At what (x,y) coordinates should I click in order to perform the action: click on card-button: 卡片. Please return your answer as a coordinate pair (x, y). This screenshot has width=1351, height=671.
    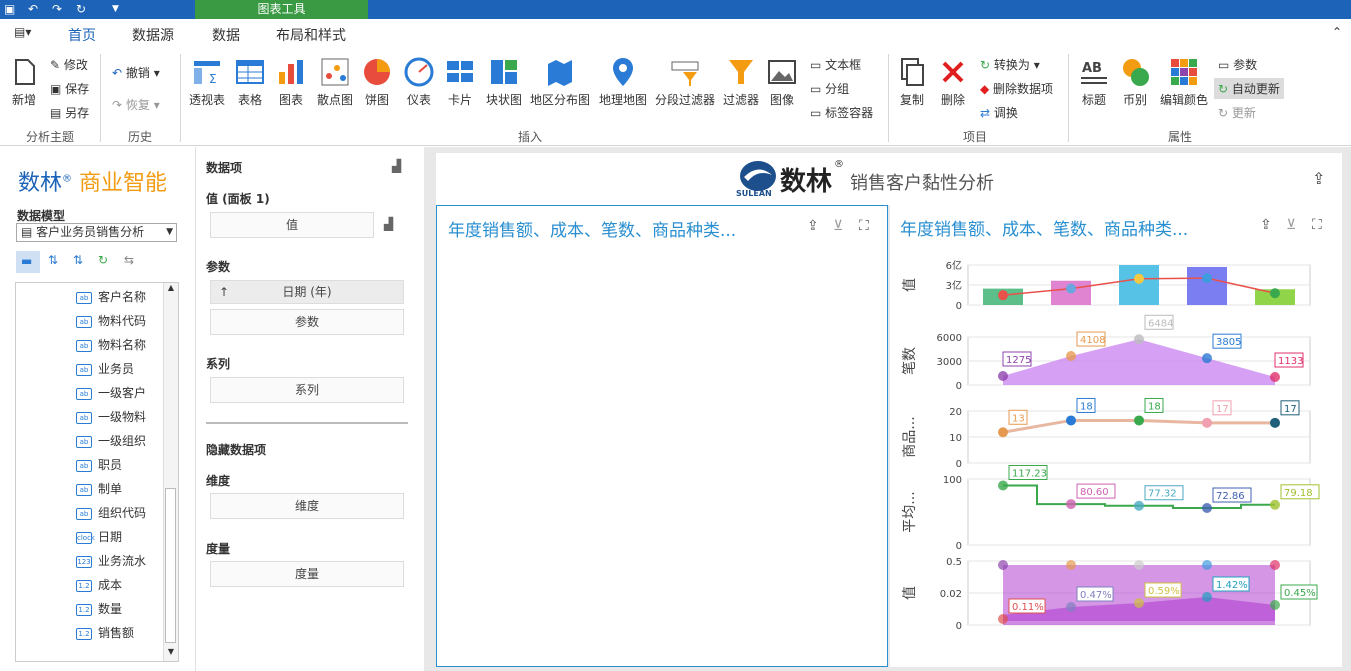
    Looking at the image, I should click on (460, 82).